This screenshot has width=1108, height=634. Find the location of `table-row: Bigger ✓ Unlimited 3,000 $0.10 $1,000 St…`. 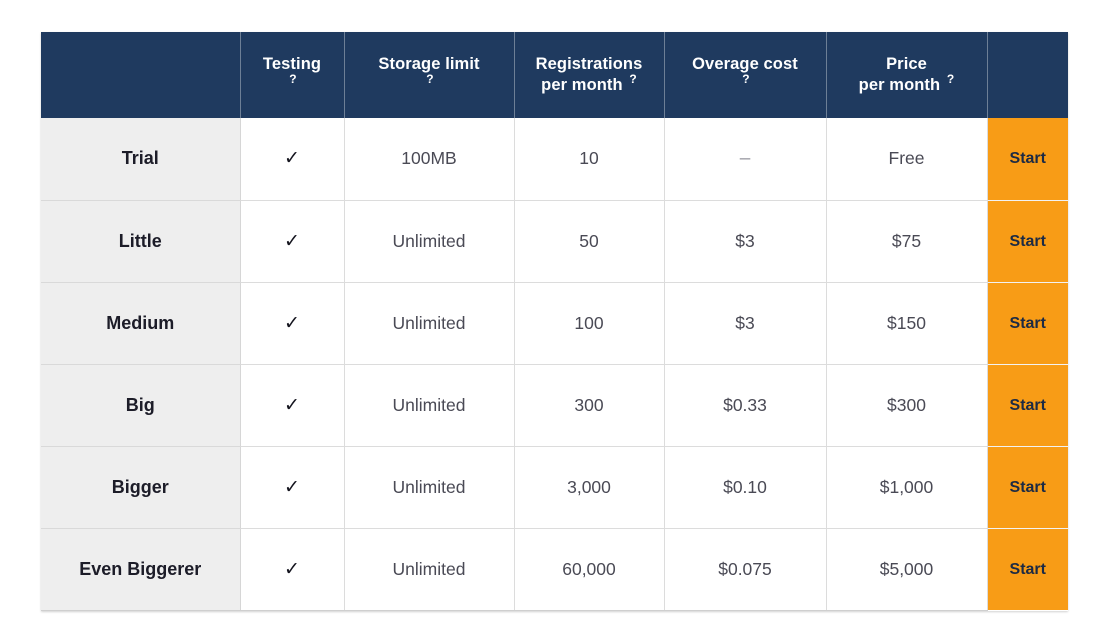

table-row: Bigger ✓ Unlimited 3,000 $0.10 $1,000 St… is located at coordinates (555, 487).